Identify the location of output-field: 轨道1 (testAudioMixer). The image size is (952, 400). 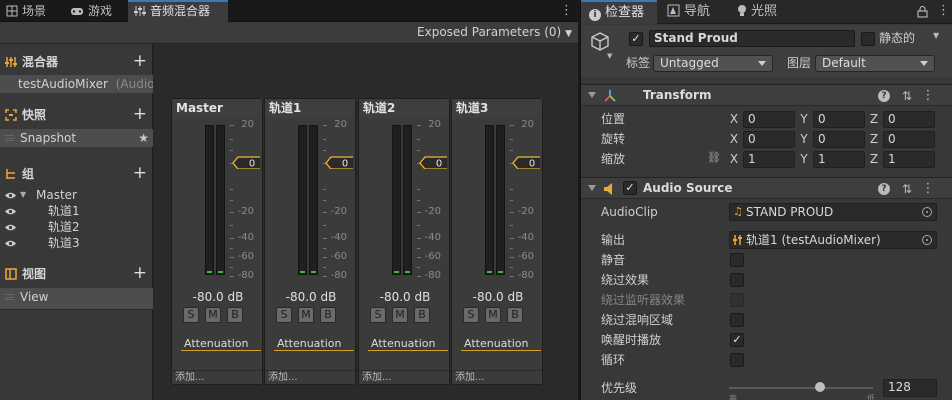
(833, 240).